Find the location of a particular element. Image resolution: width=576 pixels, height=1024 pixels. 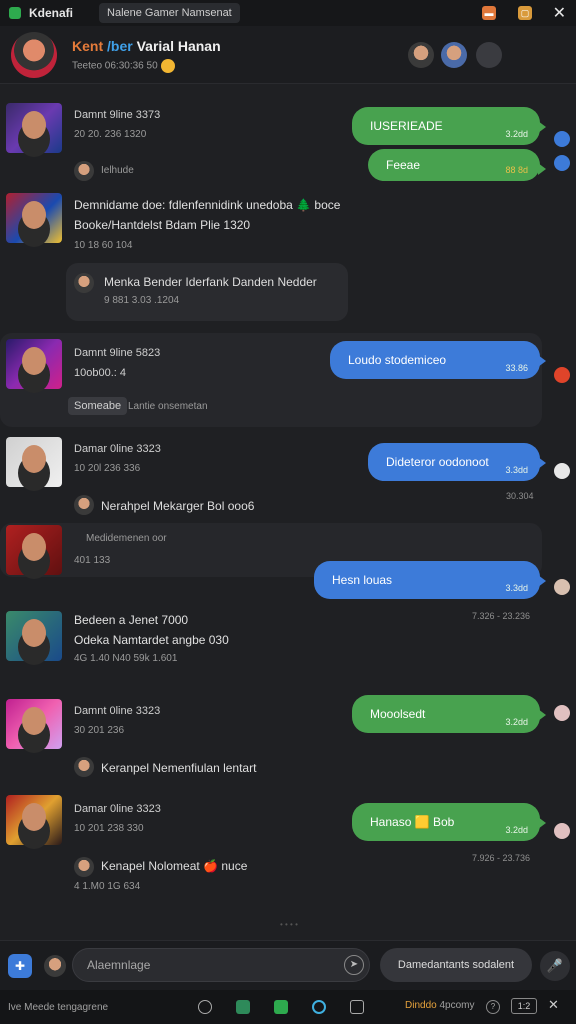

message-time: 7.926 - 23.736 is located at coordinates (501, 858).